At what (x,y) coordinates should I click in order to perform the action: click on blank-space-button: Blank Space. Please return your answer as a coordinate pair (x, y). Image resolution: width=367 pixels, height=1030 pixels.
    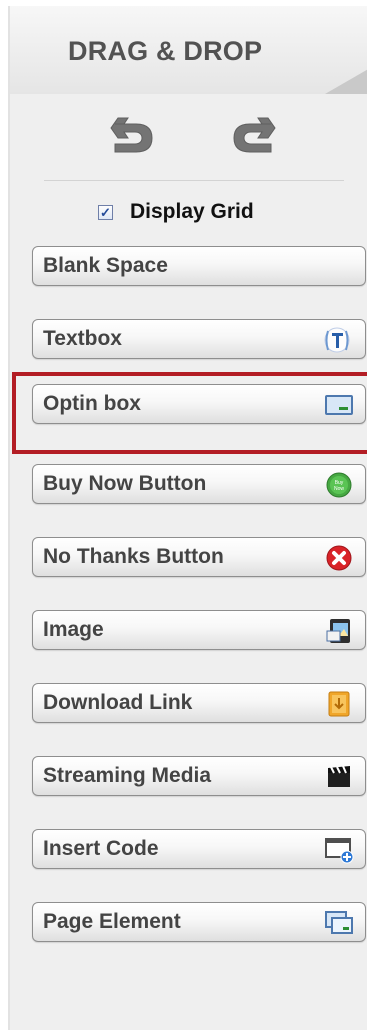
    Looking at the image, I should click on (199, 266).